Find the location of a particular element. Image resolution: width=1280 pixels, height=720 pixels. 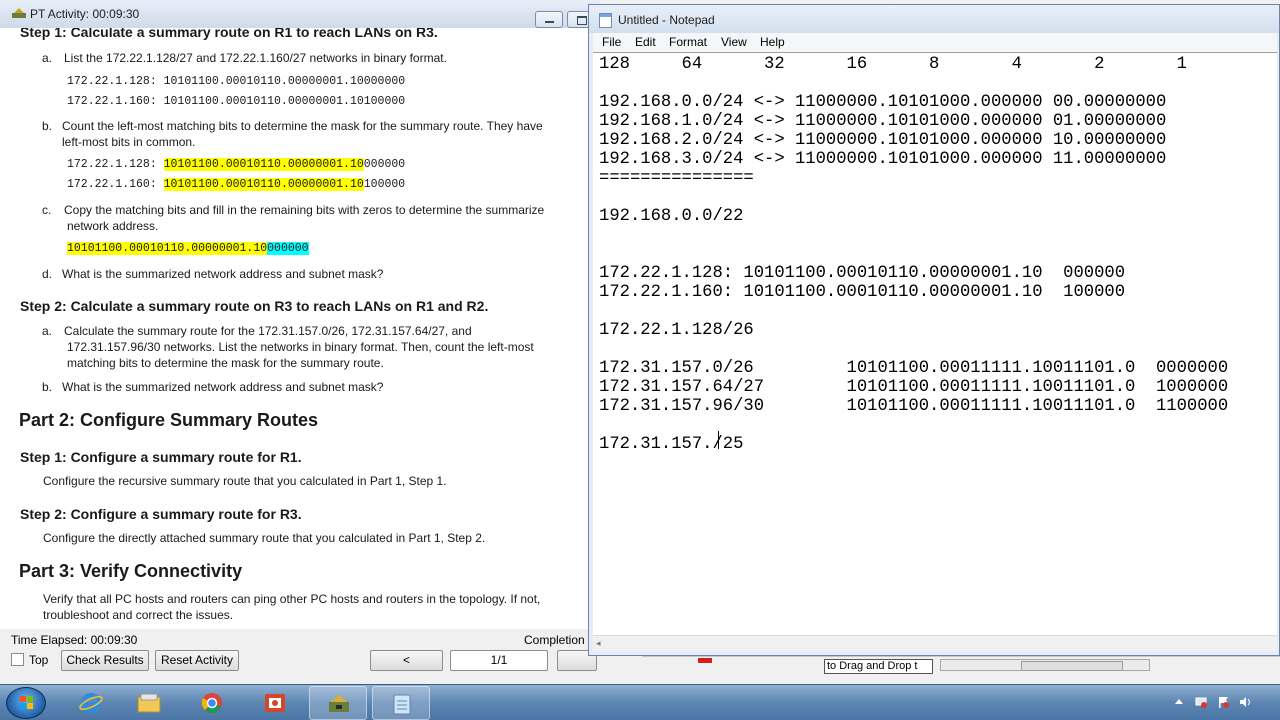

scroll-left-arrow-icon: ◂ is located at coordinates (598, 643).